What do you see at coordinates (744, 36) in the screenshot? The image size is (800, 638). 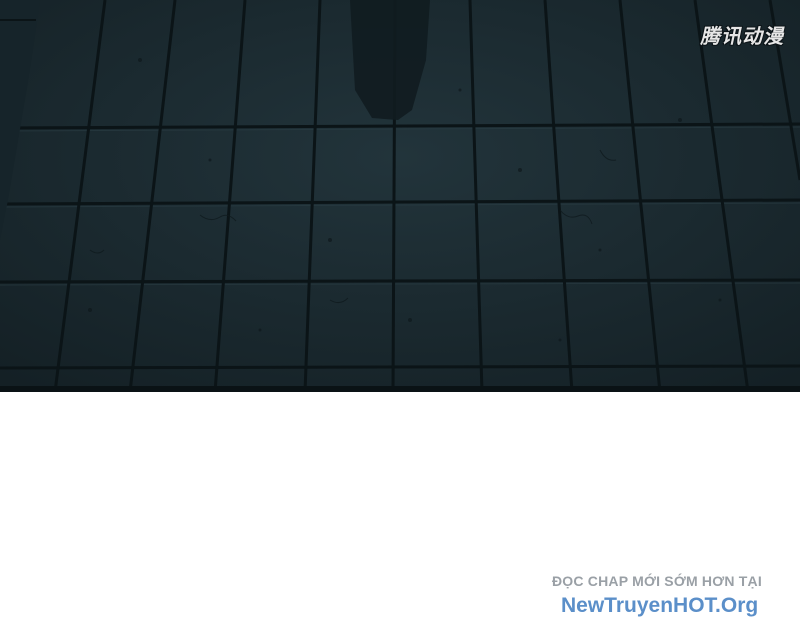 I see `tencent-comics-watermark: 腾讯动漫` at bounding box center [744, 36].